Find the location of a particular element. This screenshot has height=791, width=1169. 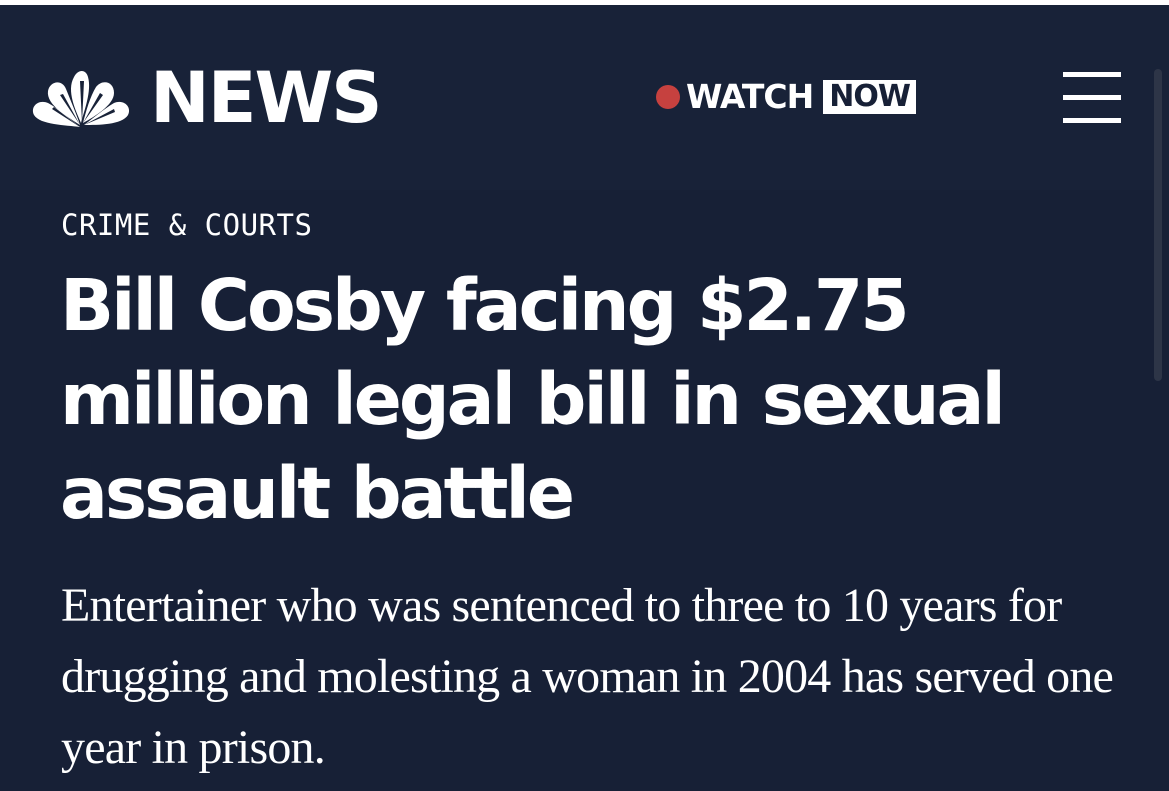

menu-button is located at coordinates (1093, 98).